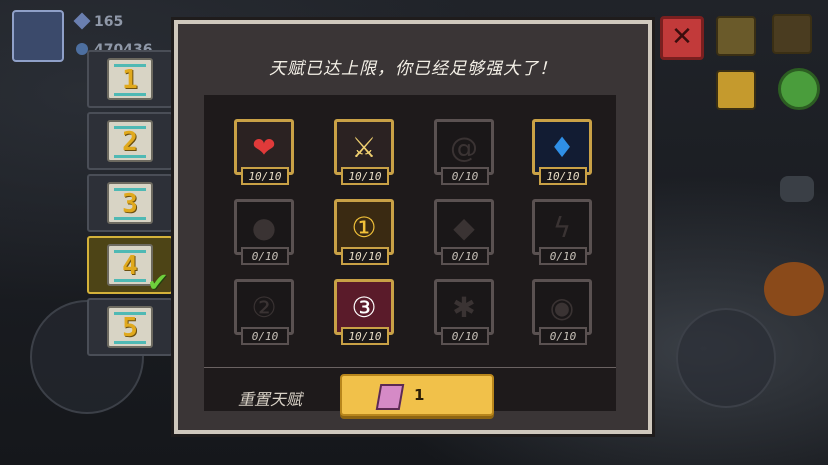 This screenshot has width=828, height=465. What do you see at coordinates (464, 307) in the screenshot?
I see `spider-icon: ✱` at bounding box center [464, 307].